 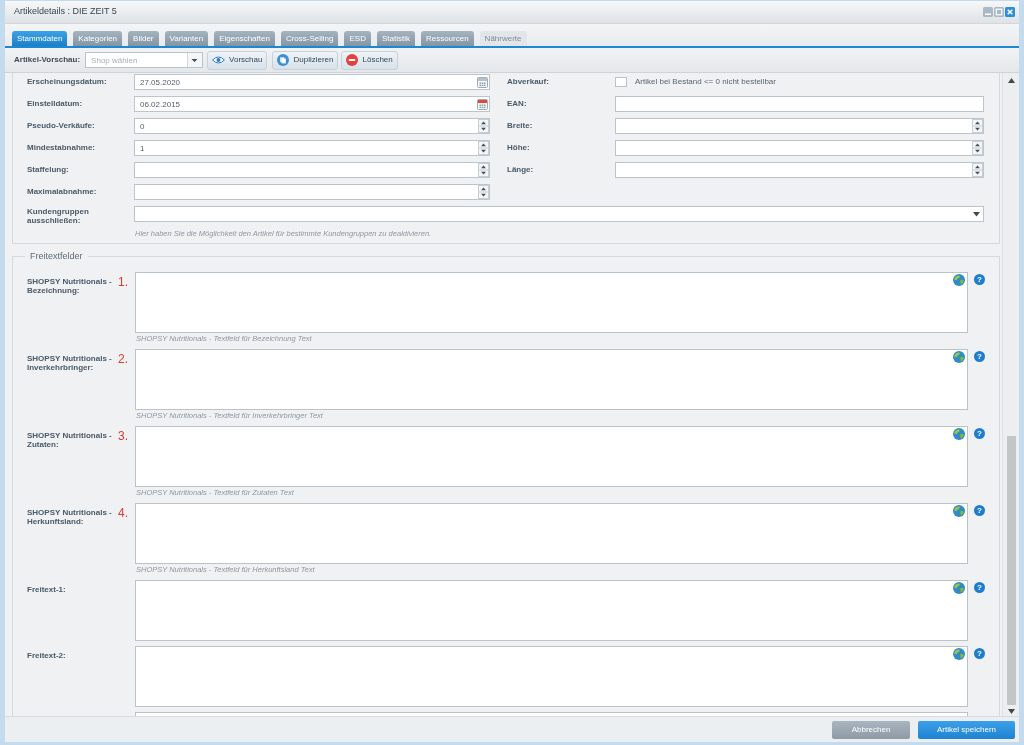 What do you see at coordinates (61, 126) in the screenshot?
I see `field-label: Pseudo-Verkäufe:` at bounding box center [61, 126].